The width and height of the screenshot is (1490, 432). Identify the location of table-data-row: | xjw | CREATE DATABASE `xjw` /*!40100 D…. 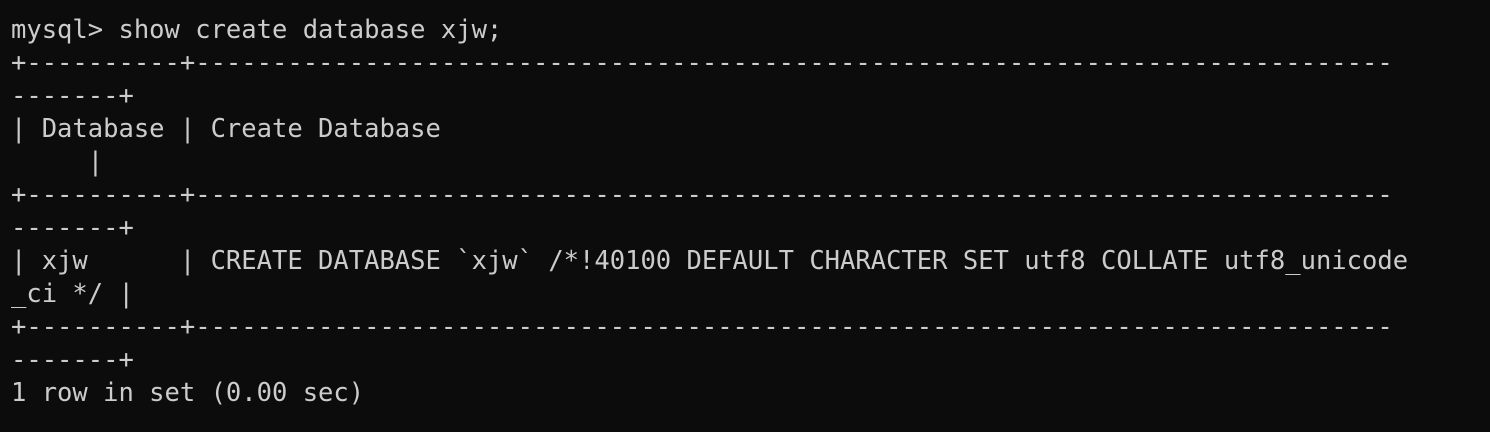
(710, 261).